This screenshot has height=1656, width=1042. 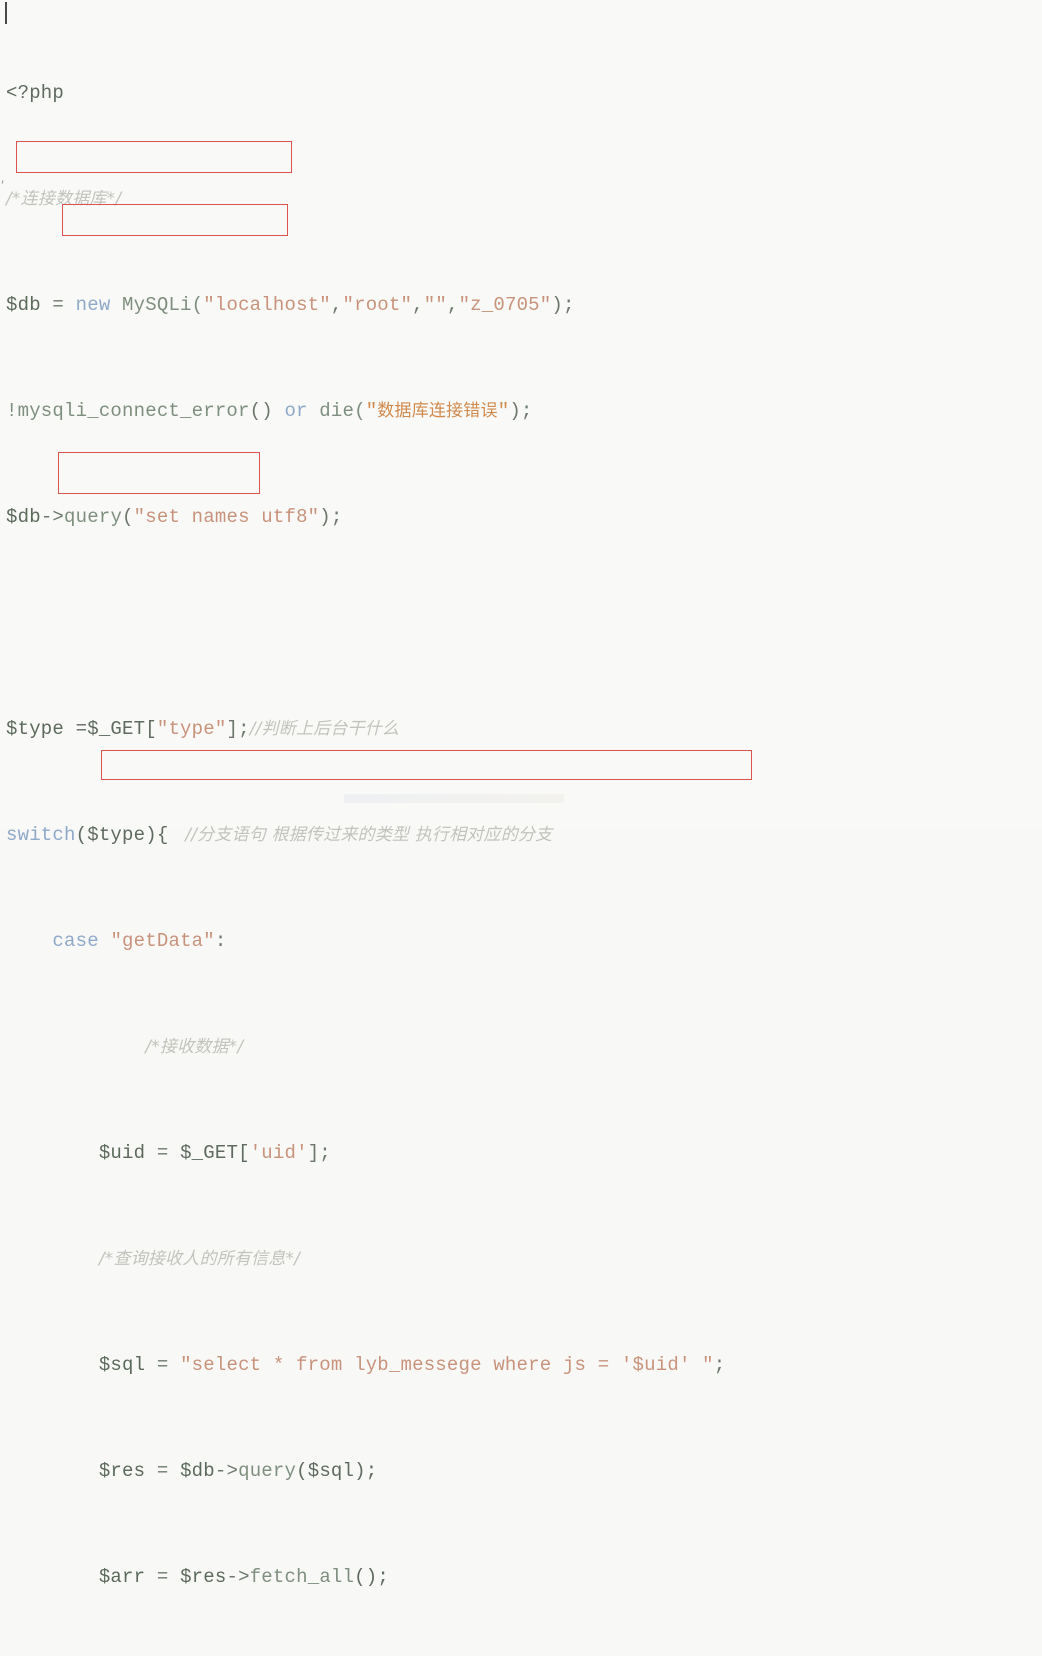 What do you see at coordinates (435, 304) in the screenshot?
I see `token-string-empty: ""` at bounding box center [435, 304].